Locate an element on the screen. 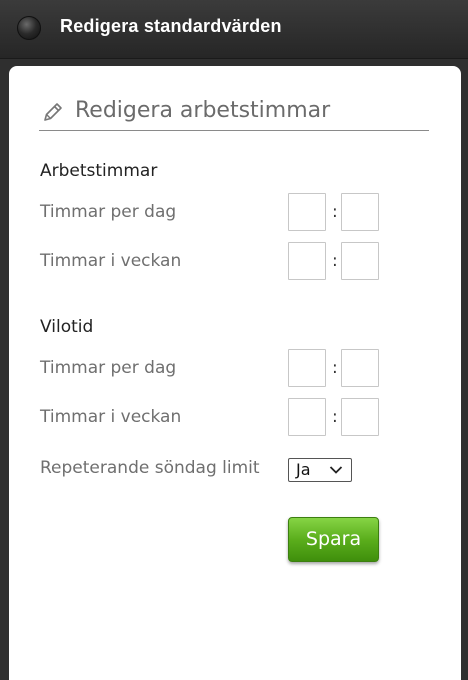 This screenshot has width=468, height=680. window-titlebar: Redigera standardvärden is located at coordinates (234, 29).